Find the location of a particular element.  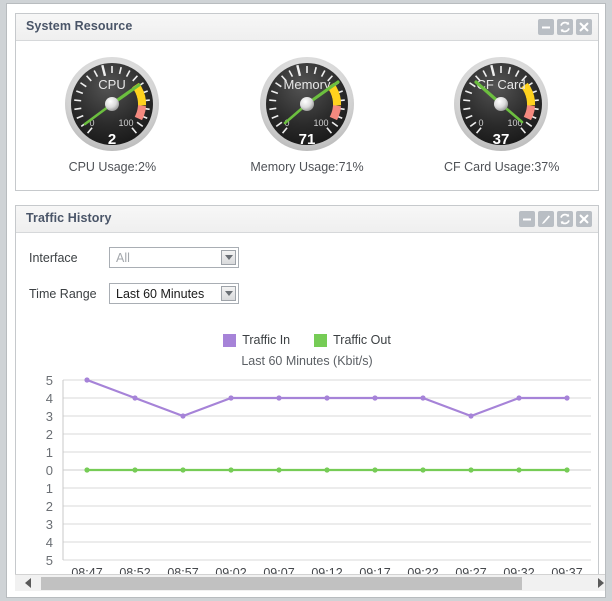

system-resource-refresh-button is located at coordinates (565, 27).